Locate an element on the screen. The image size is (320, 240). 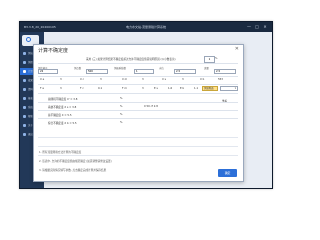
row1-value-3: 1 is located at coordinates (137, 71).